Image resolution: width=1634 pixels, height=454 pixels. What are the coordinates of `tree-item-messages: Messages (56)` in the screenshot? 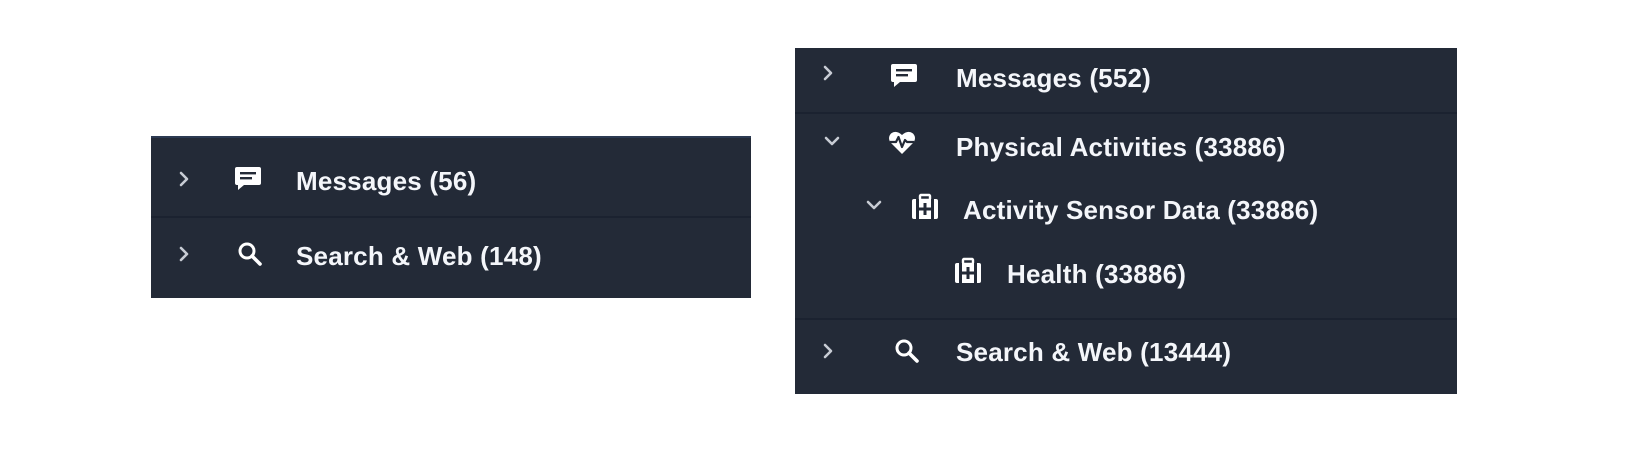 It's located at (451, 181).